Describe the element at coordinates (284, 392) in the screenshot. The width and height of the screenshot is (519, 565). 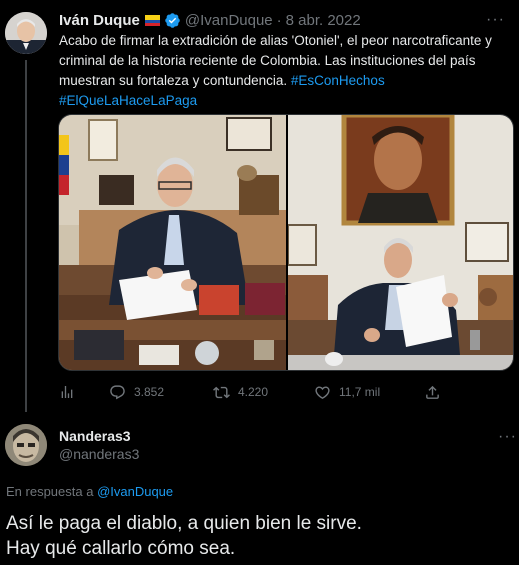
I see `tweet-actions: 3.852 4.220 11,7 mil` at that location.